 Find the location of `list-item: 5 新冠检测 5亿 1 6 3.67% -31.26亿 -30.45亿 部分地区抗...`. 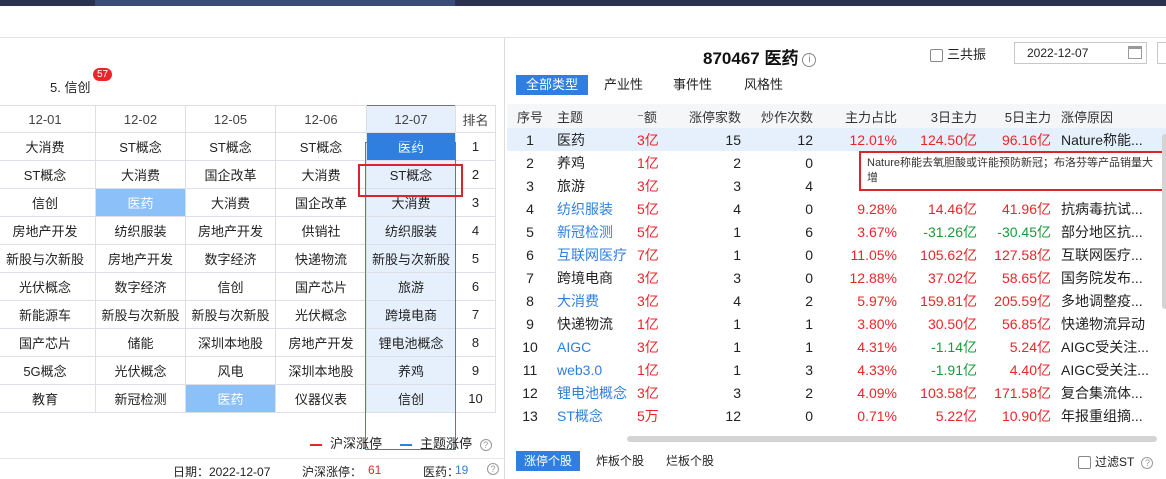

list-item: 5 新冠检测 5亿 1 6 3.67% -31.26亿 -30.45亿 部分地区抗... is located at coordinates (836, 231).